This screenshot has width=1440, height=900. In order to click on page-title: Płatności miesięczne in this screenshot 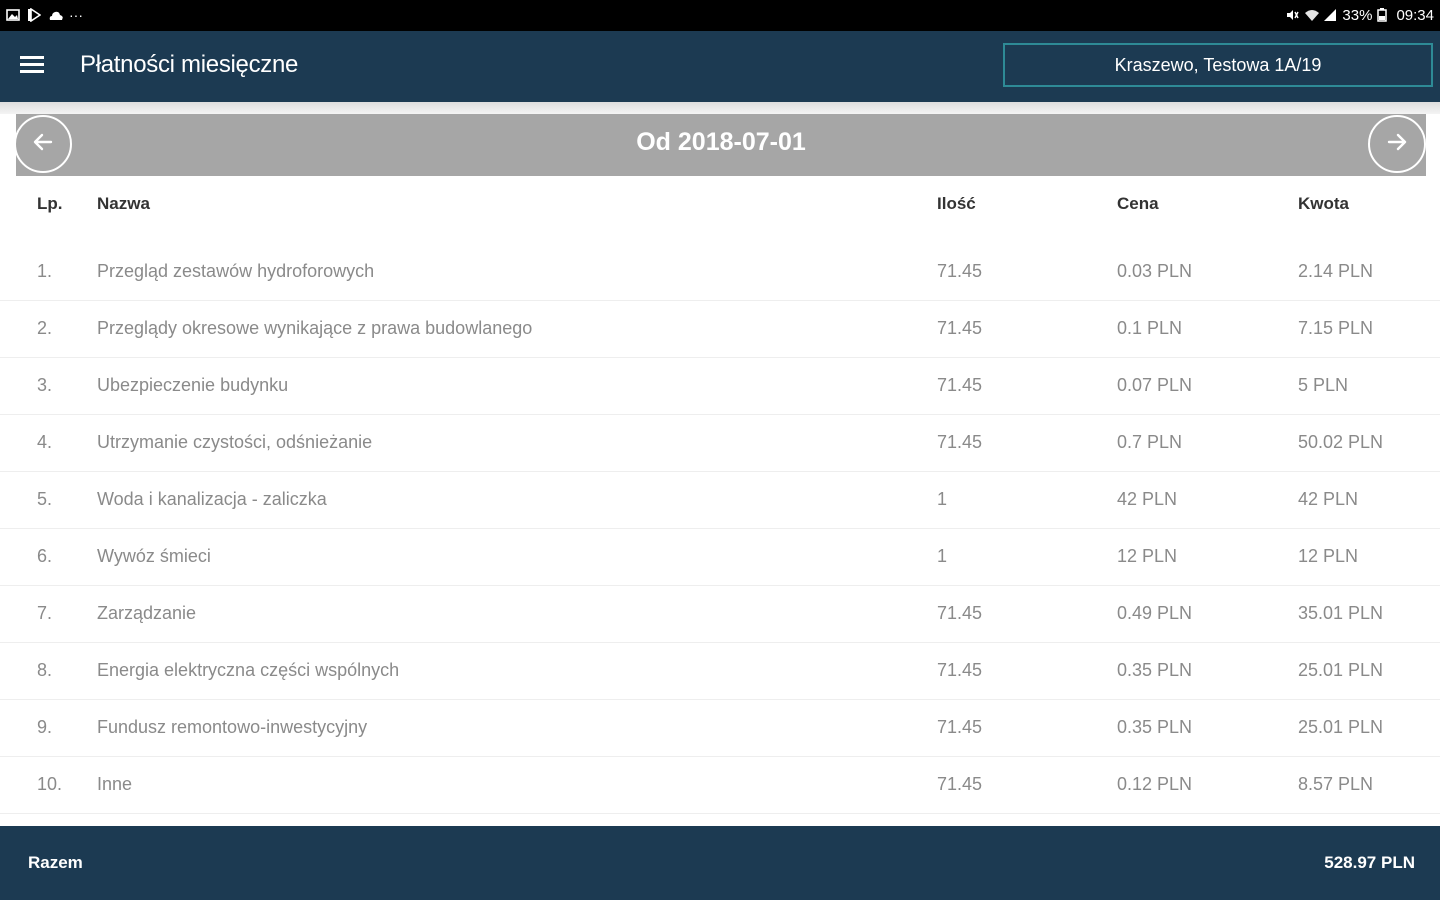, I will do `click(189, 64)`.